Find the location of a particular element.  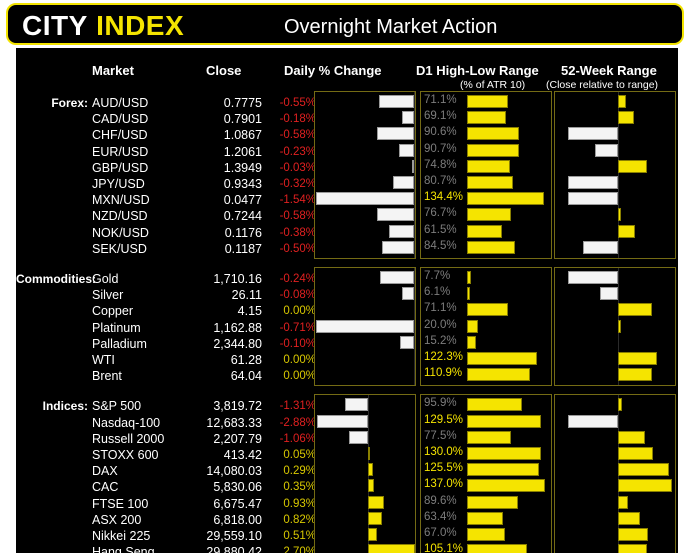

close-price: 2,344.80 is located at coordinates (237, 343).